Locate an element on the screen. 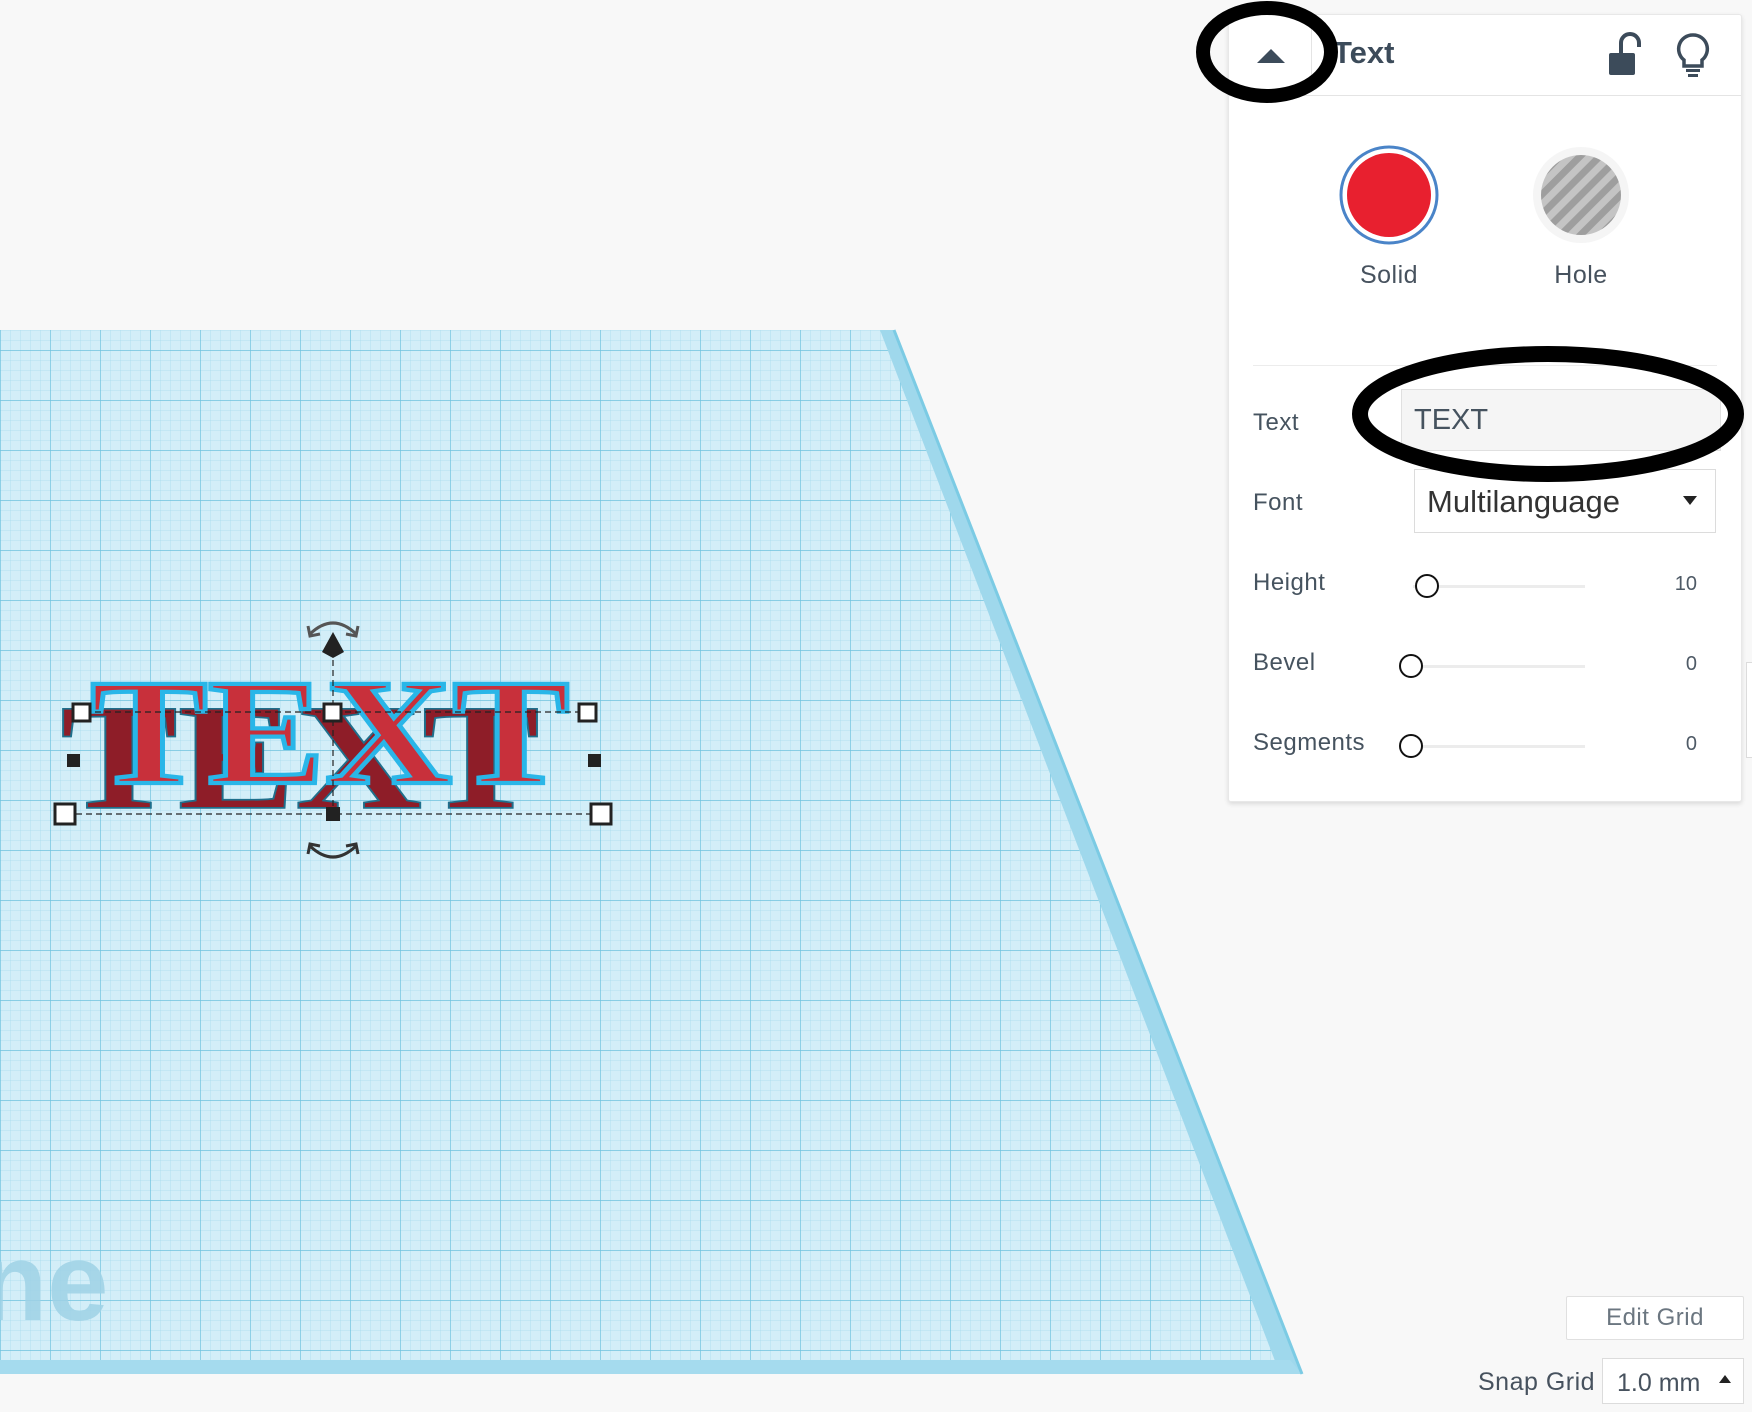 The width and height of the screenshot is (1752, 1412). handle-mid-right is located at coordinates (594, 760).